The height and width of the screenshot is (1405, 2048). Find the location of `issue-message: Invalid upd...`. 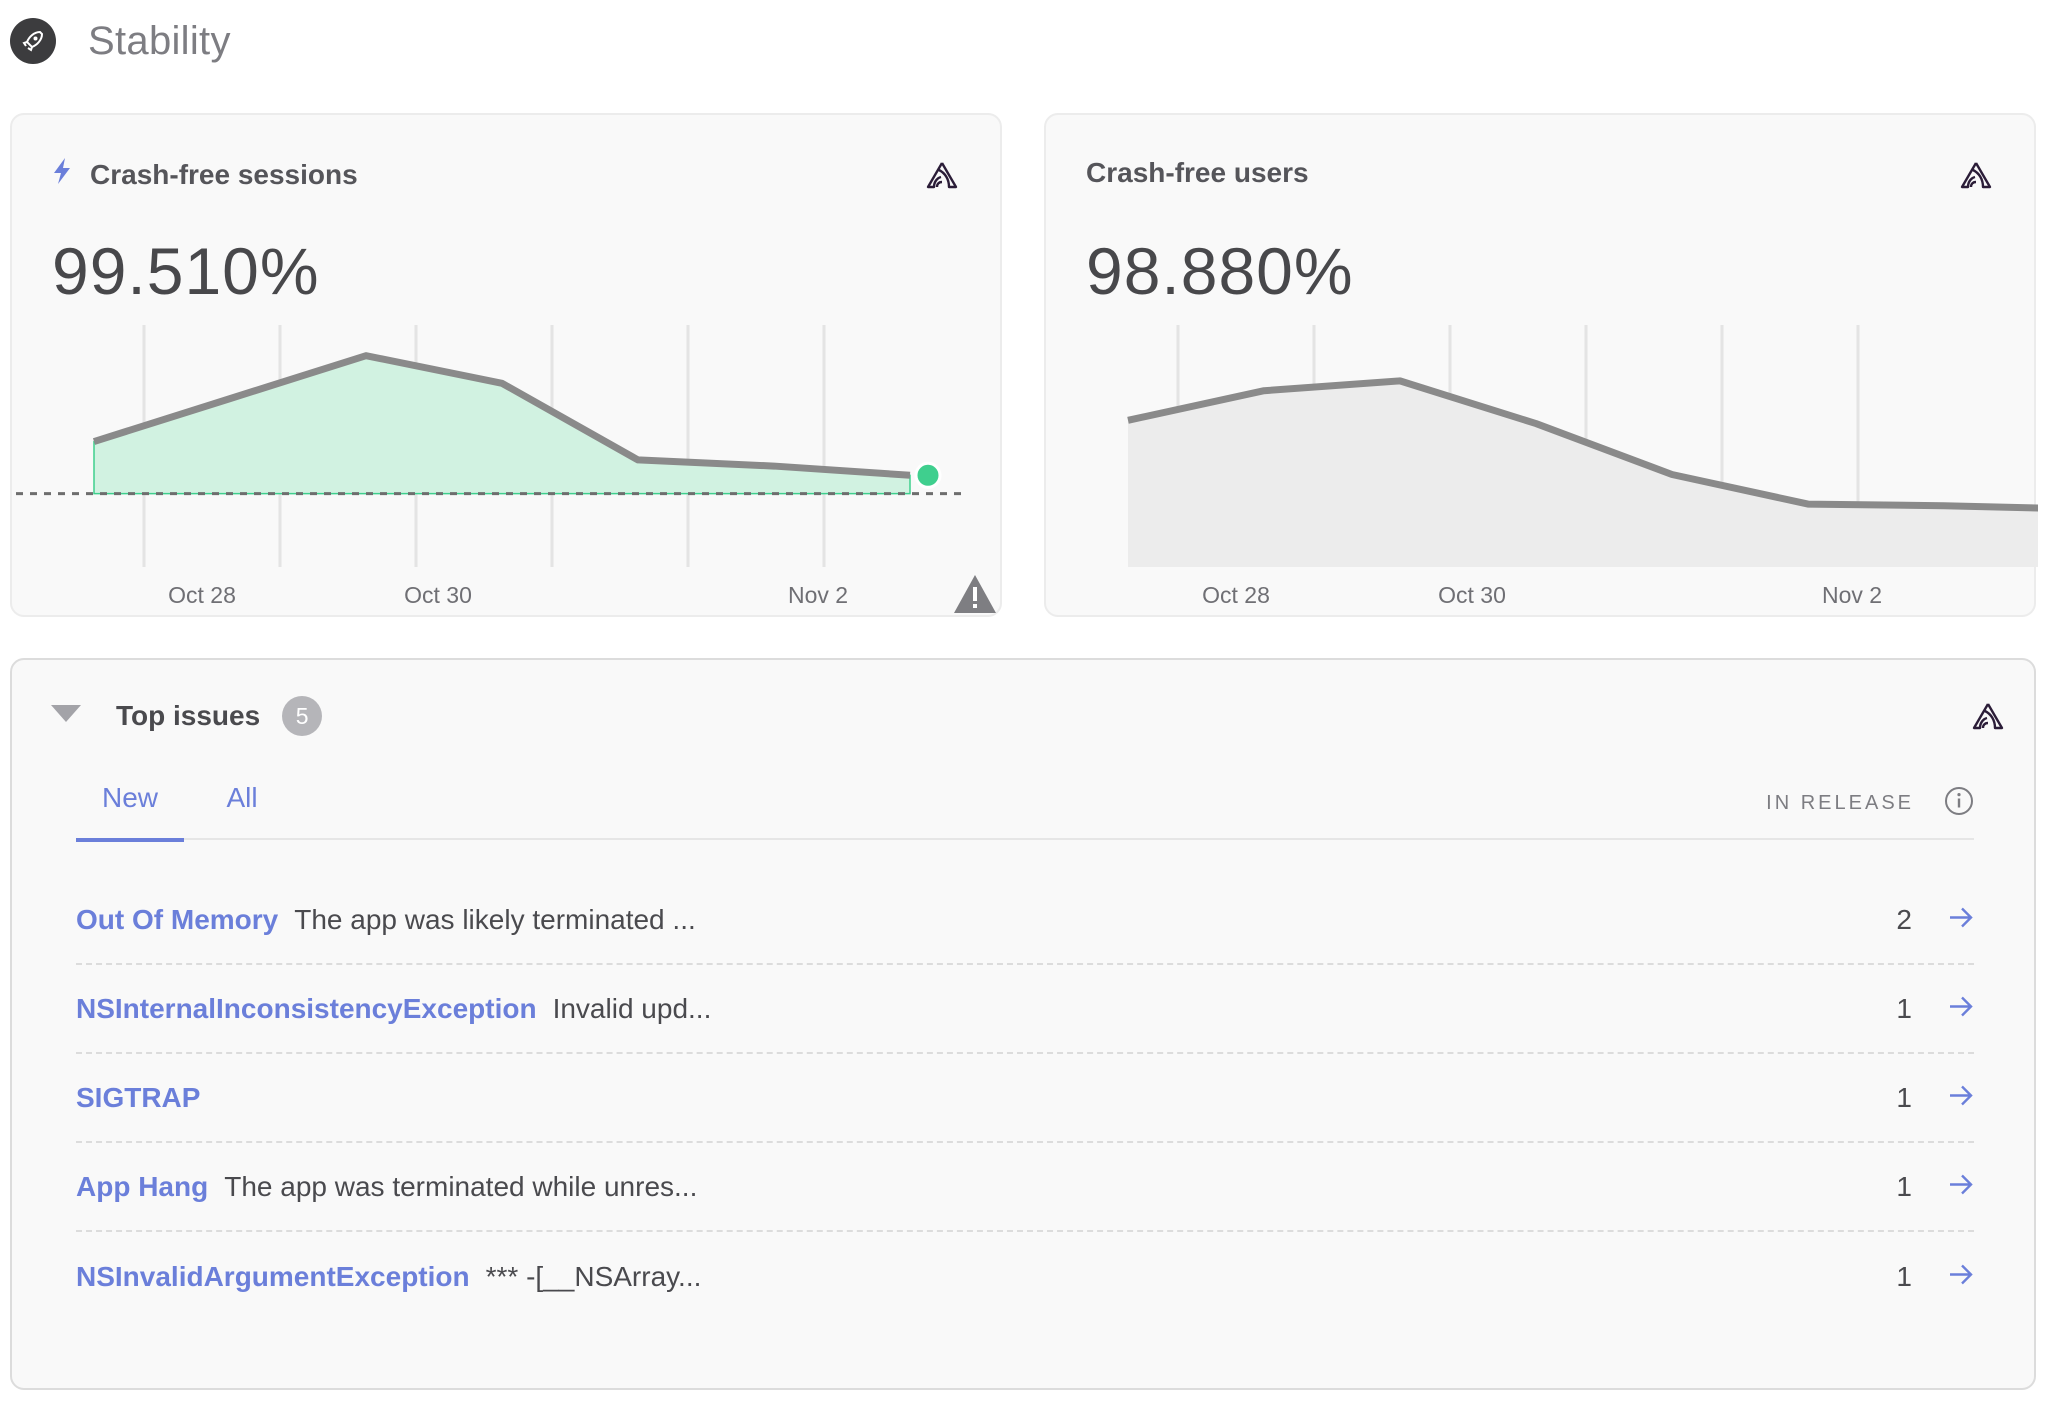

issue-message: Invalid upd... is located at coordinates (632, 1008).